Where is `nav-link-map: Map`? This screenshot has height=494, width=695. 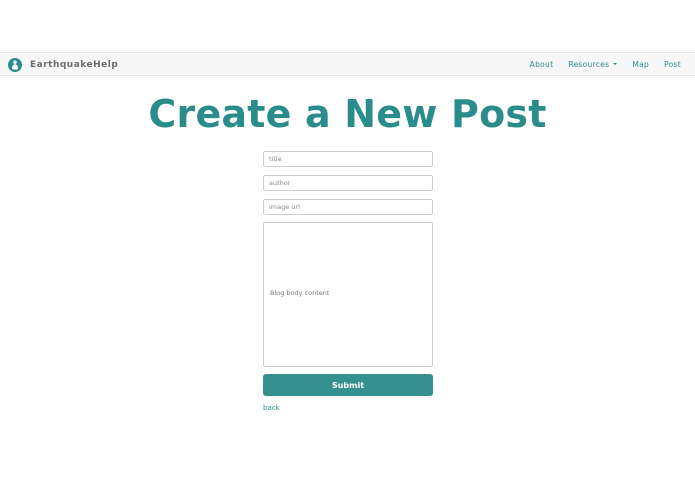
nav-link-map: Map is located at coordinates (640, 64).